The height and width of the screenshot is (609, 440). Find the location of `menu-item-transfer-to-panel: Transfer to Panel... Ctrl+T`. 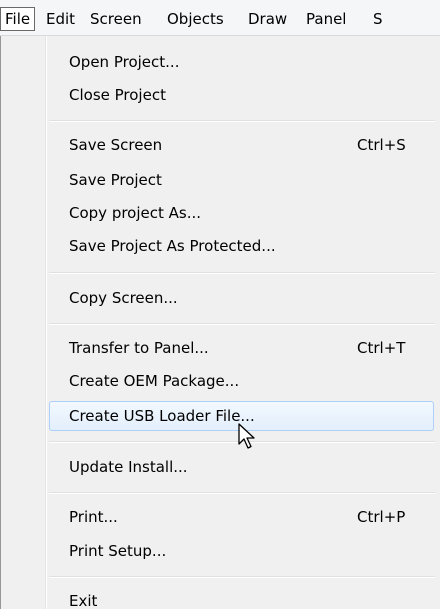

menu-item-transfer-to-panel: Transfer to Panel... Ctrl+T is located at coordinates (218, 348).